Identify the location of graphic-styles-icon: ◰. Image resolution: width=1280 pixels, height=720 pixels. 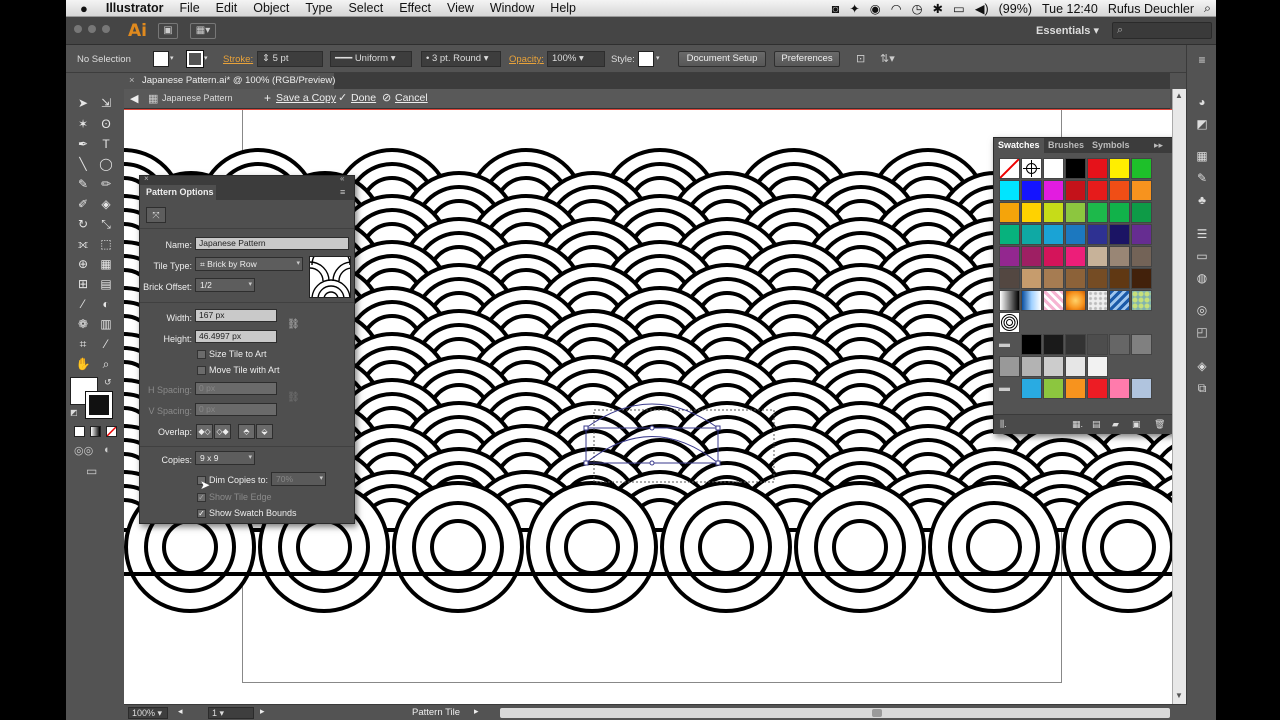
(1202, 332).